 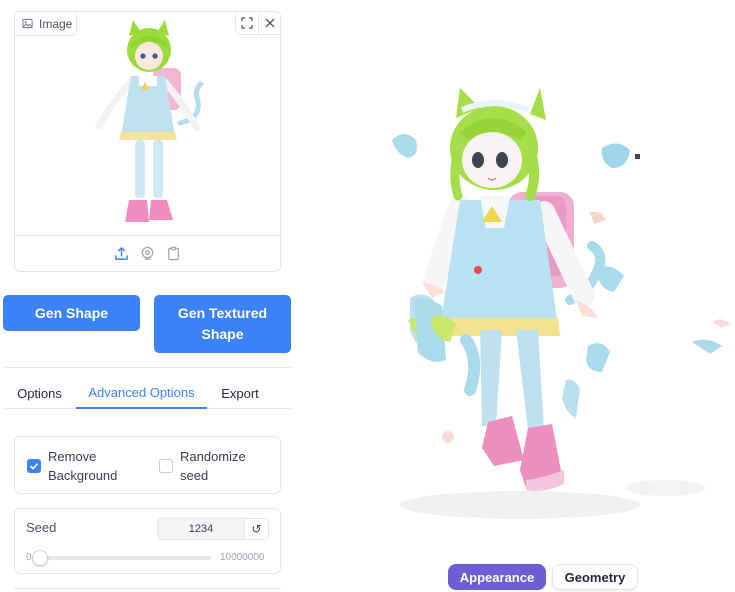 I want to click on randomize-seed-label: Randomize seed, so click(x=220, y=466).